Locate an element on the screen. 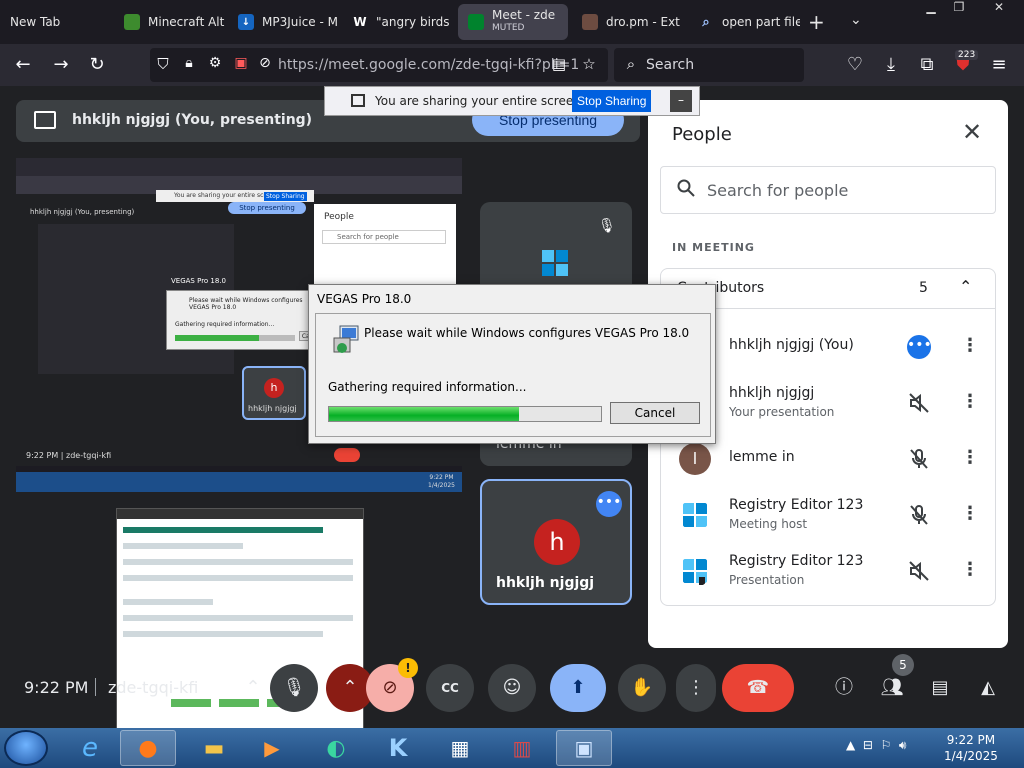 Image resolution: width=1024 pixels, height=768 pixels. minecraft-icon: ▦ is located at coordinates (460, 748).